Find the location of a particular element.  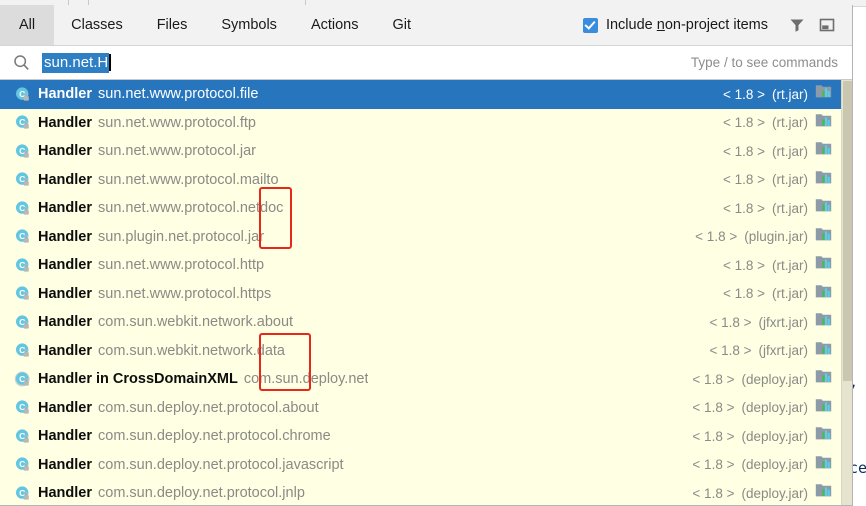

result-label: Handler sun.net.www.protocol.ftp is located at coordinates (147, 123).